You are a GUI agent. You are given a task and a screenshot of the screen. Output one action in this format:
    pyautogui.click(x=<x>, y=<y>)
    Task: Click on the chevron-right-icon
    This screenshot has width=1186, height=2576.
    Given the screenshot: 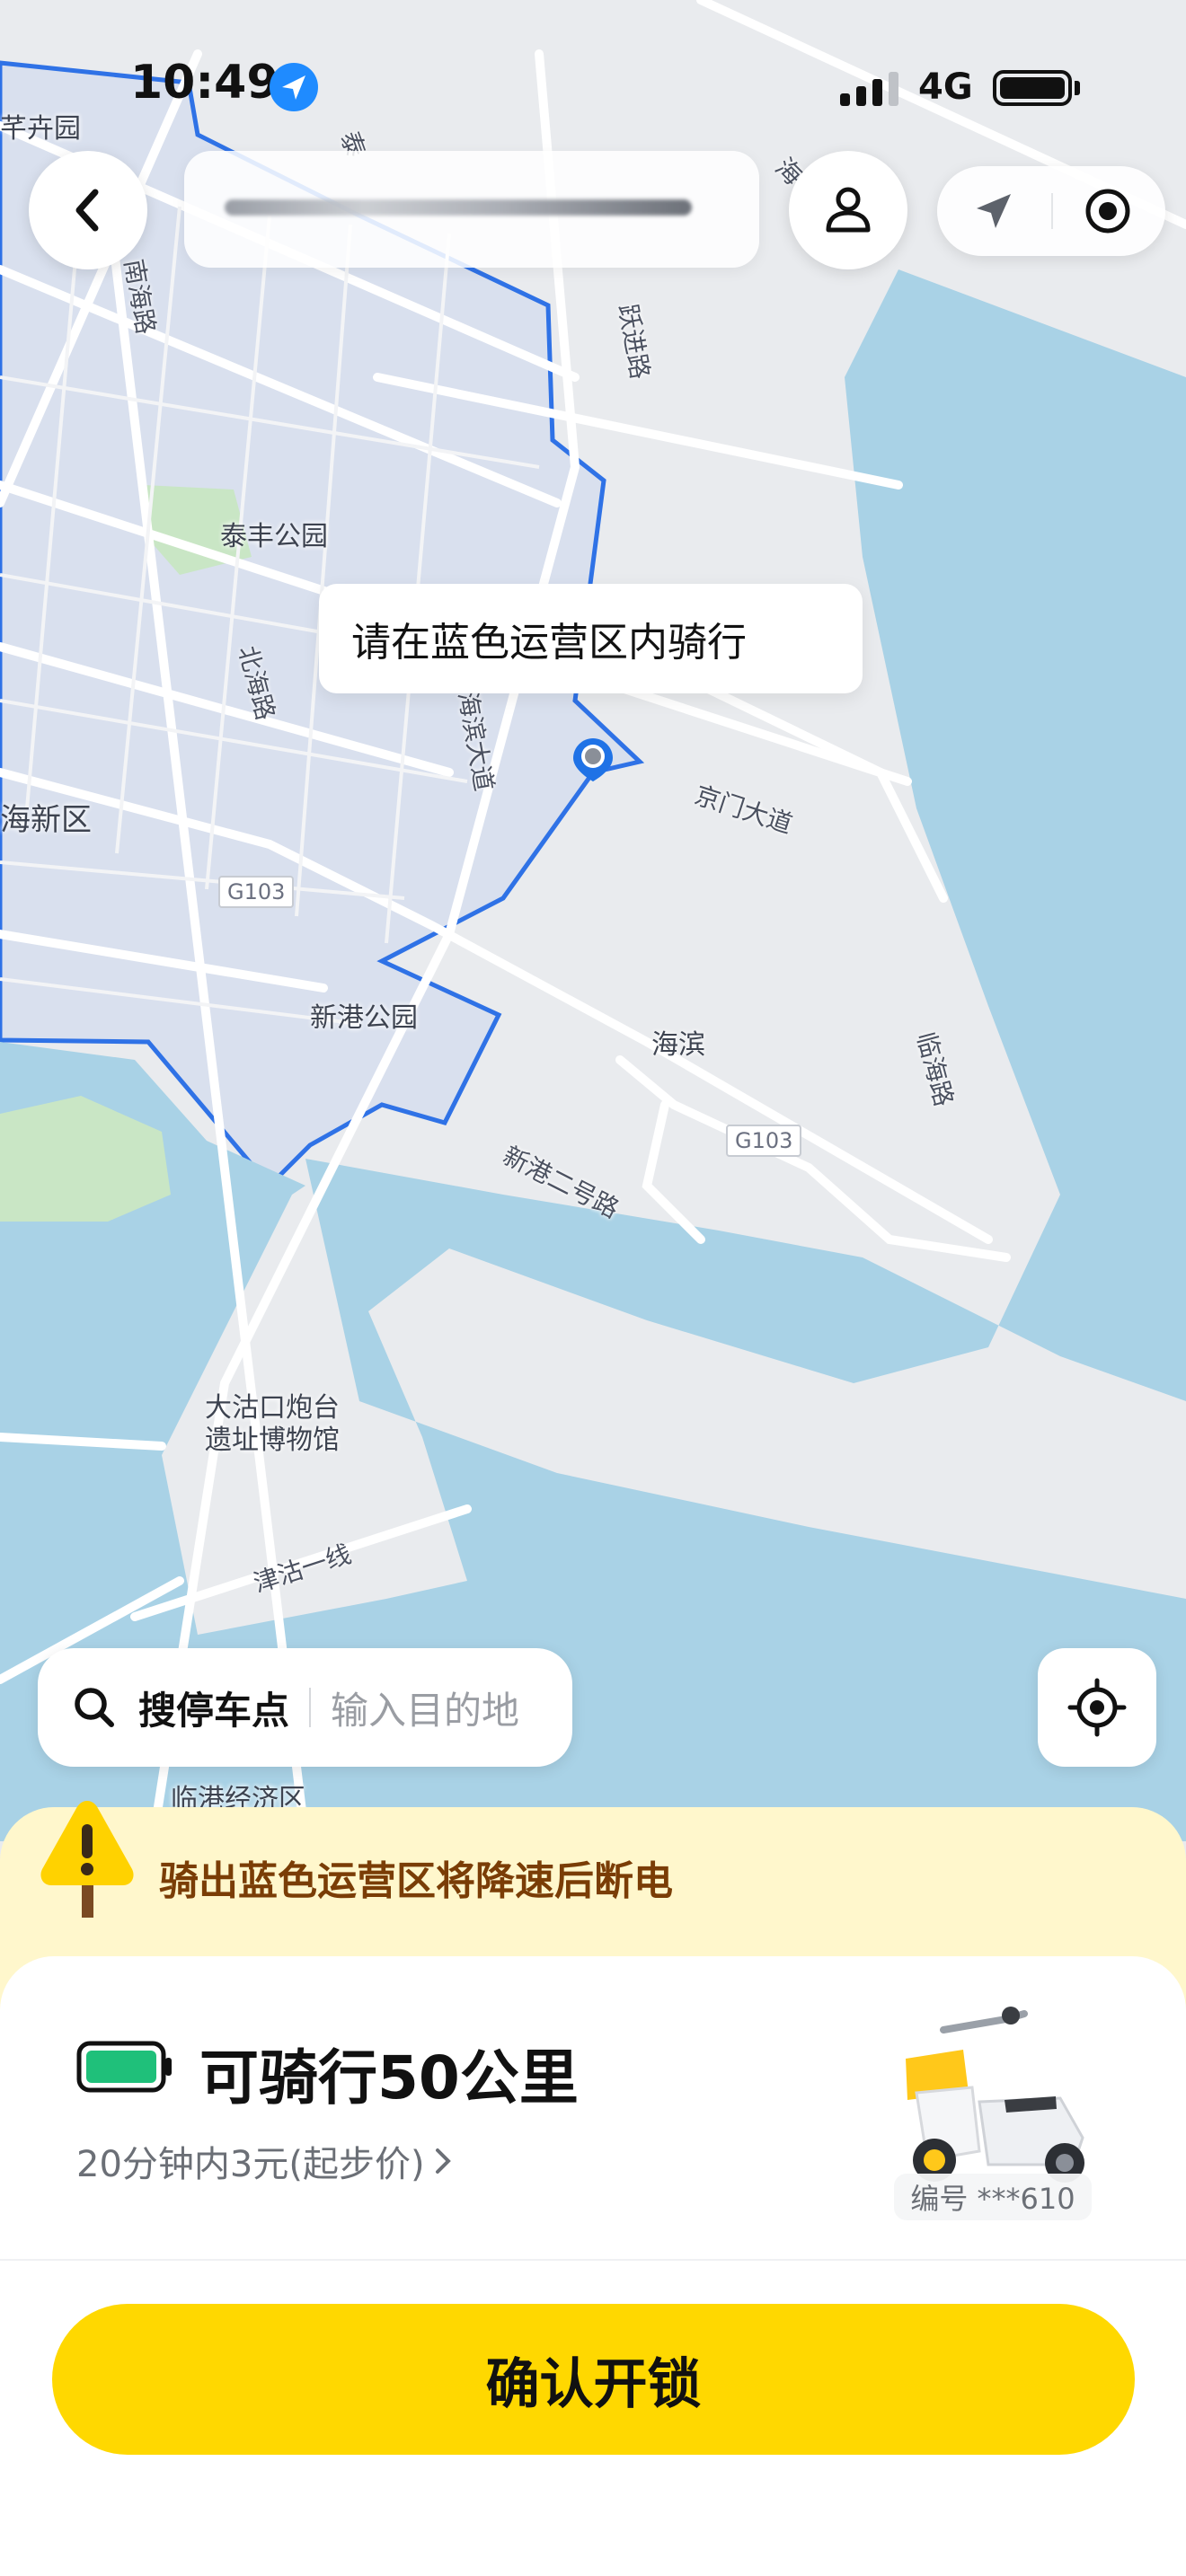 What is the action you would take?
    pyautogui.click(x=443, y=2161)
    